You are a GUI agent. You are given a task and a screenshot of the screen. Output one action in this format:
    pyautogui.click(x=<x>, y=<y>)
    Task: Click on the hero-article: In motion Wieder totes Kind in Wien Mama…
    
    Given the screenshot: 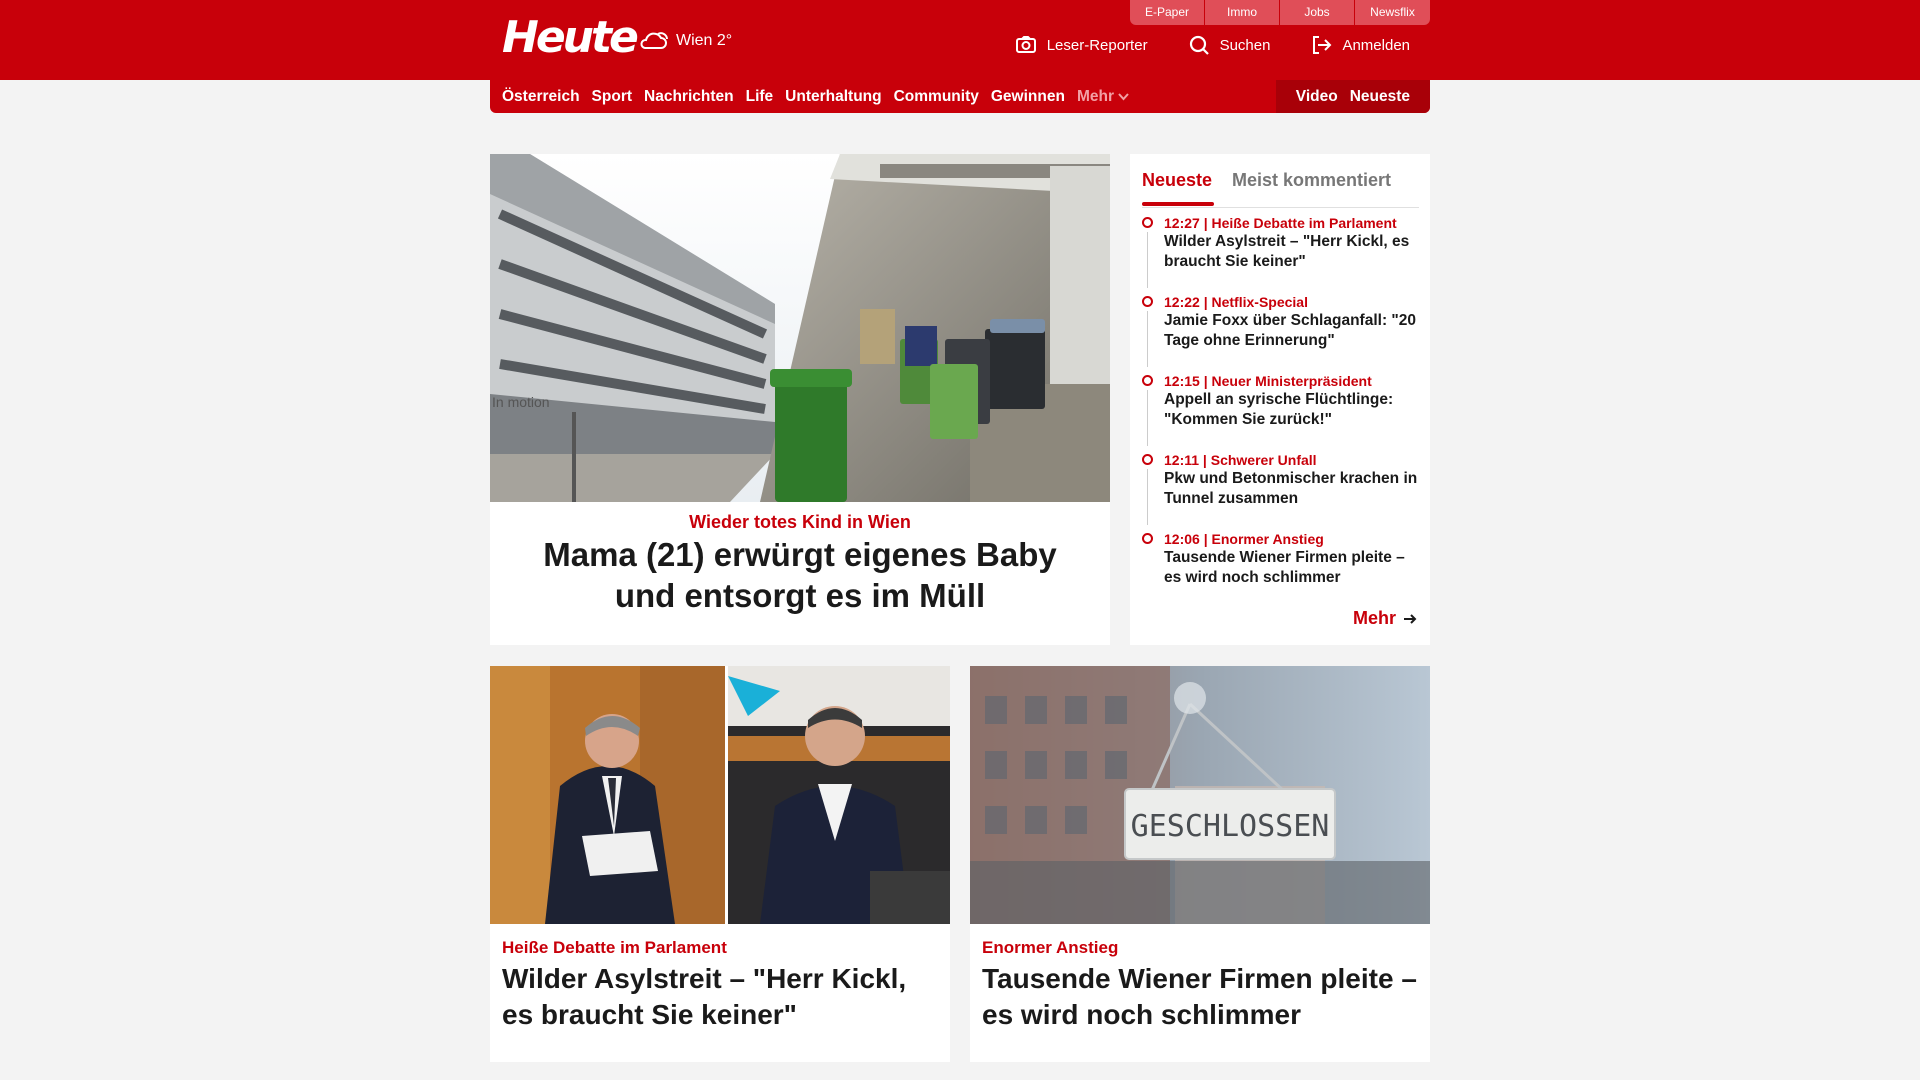 What is the action you would take?
    pyautogui.click(x=800, y=399)
    